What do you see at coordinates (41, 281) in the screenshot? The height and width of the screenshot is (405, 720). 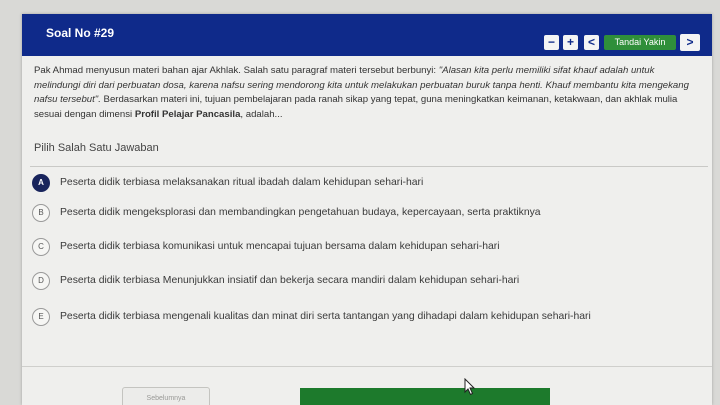 I see `option-d-badge: D` at bounding box center [41, 281].